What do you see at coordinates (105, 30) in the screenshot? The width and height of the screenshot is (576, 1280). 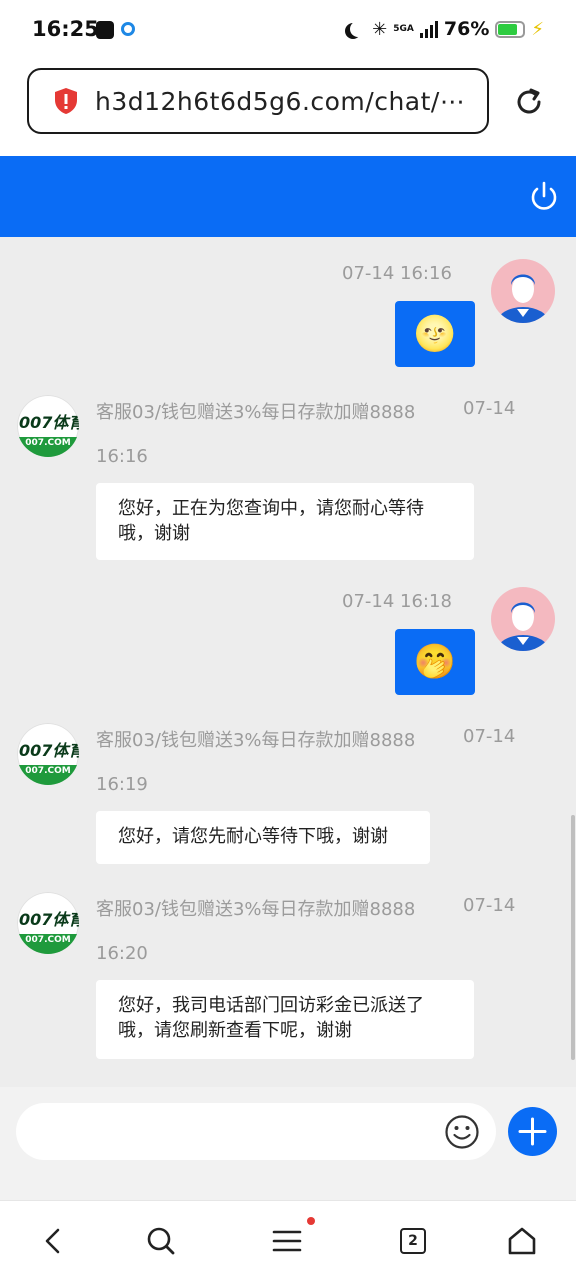 I see `tiktok-icon` at bounding box center [105, 30].